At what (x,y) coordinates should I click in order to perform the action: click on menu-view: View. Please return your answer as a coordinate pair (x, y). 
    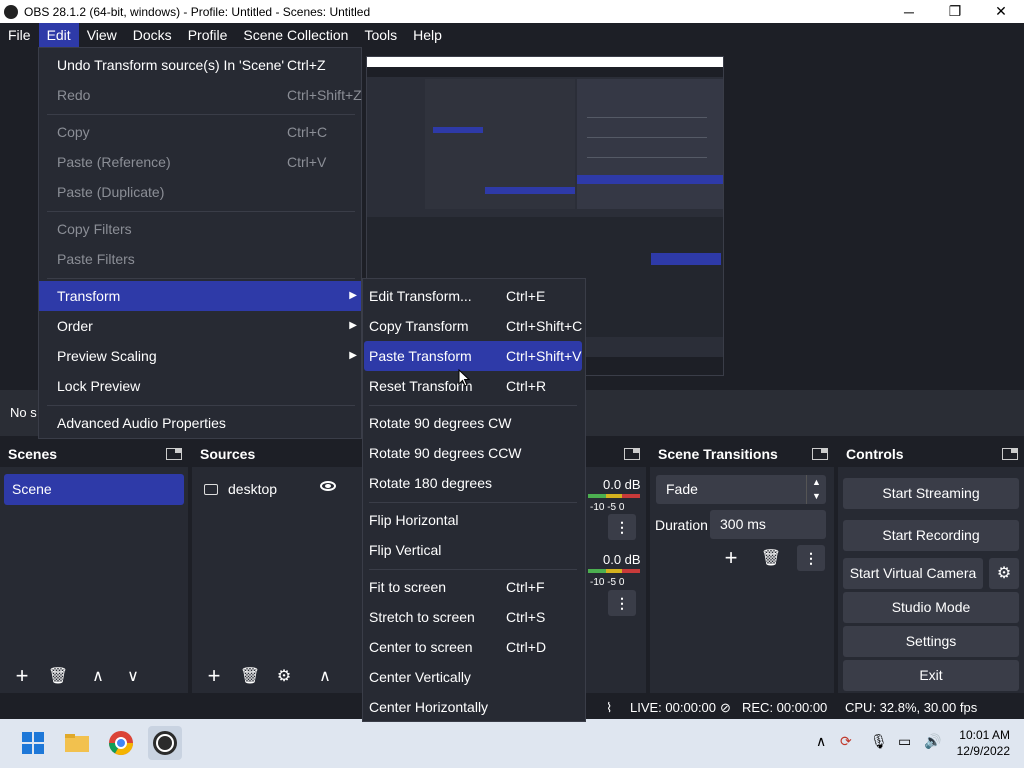
    Looking at the image, I should click on (102, 35).